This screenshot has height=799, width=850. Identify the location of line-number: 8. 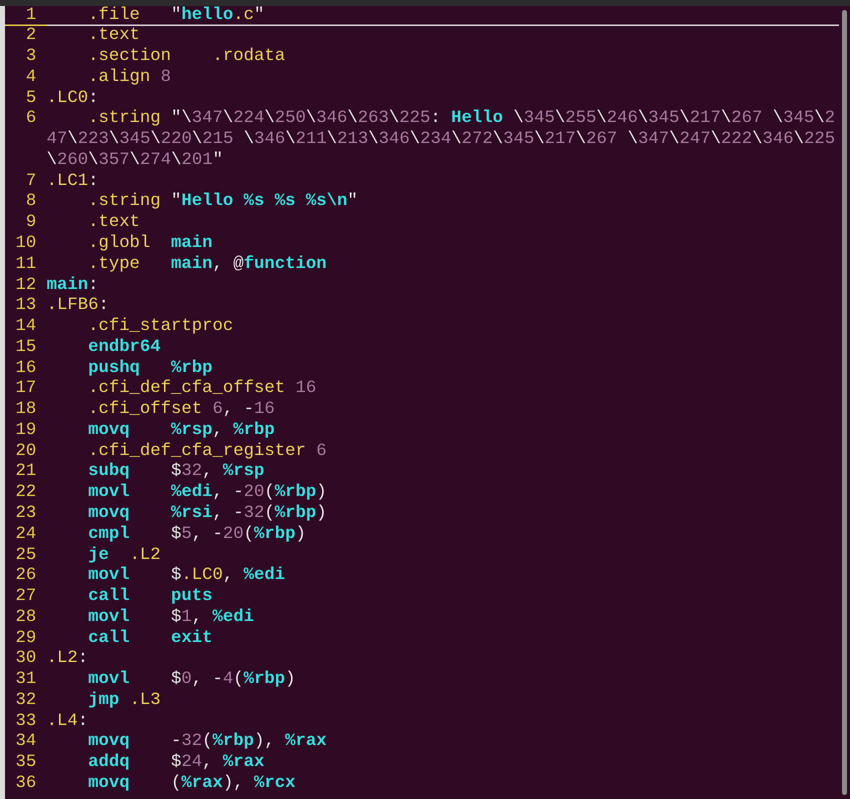
(31, 203).